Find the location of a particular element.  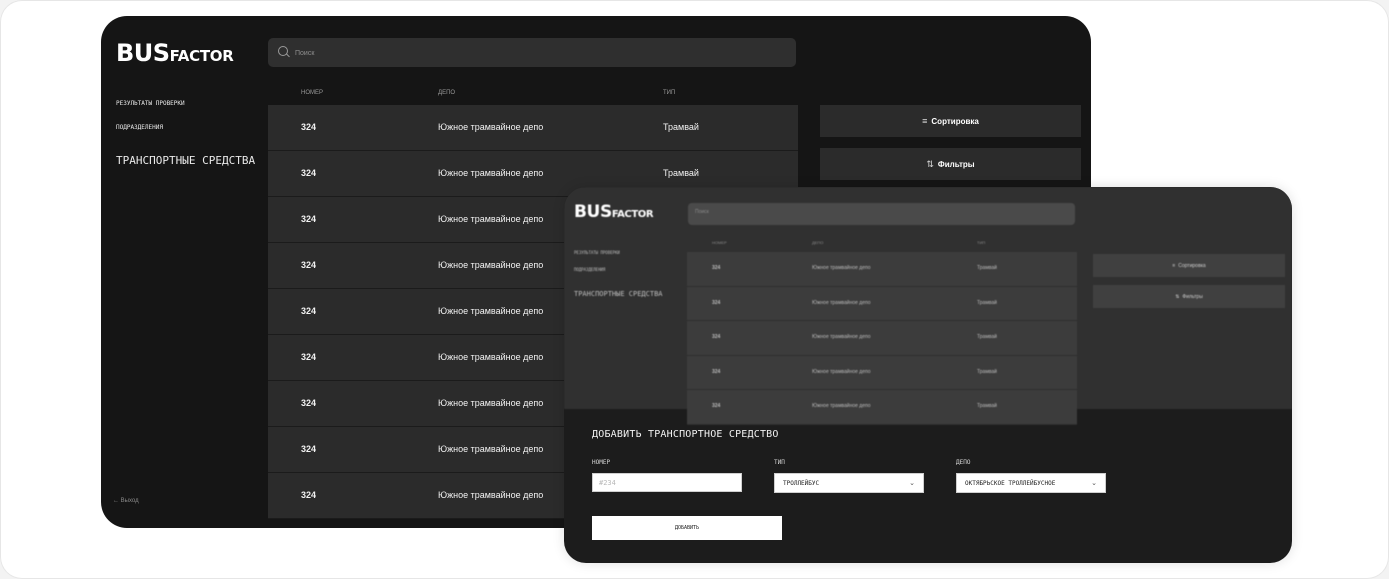

depot-select: Октябрьское троллейбусное ⌄ is located at coordinates (1031, 483).